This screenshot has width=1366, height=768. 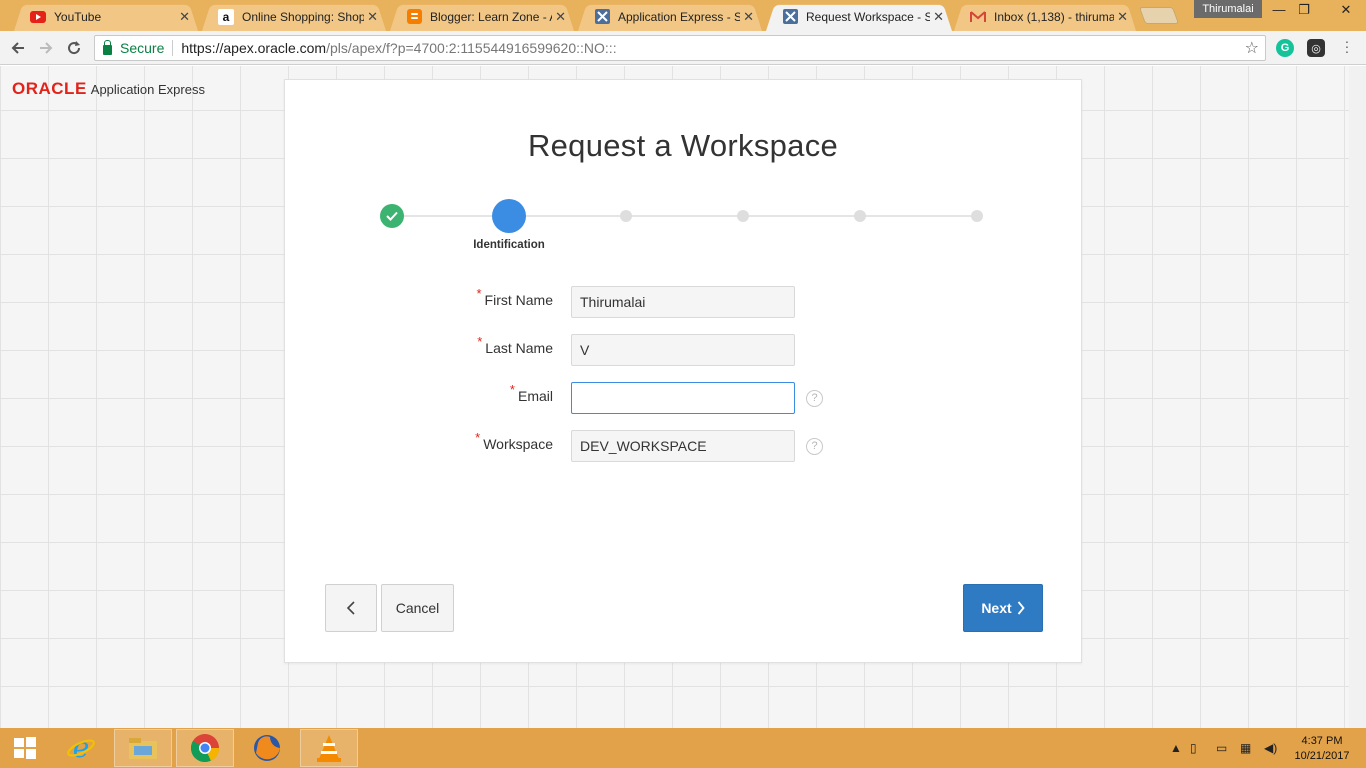 I want to click on tab-title: Online Shopping: Shop, so click(x=303, y=16).